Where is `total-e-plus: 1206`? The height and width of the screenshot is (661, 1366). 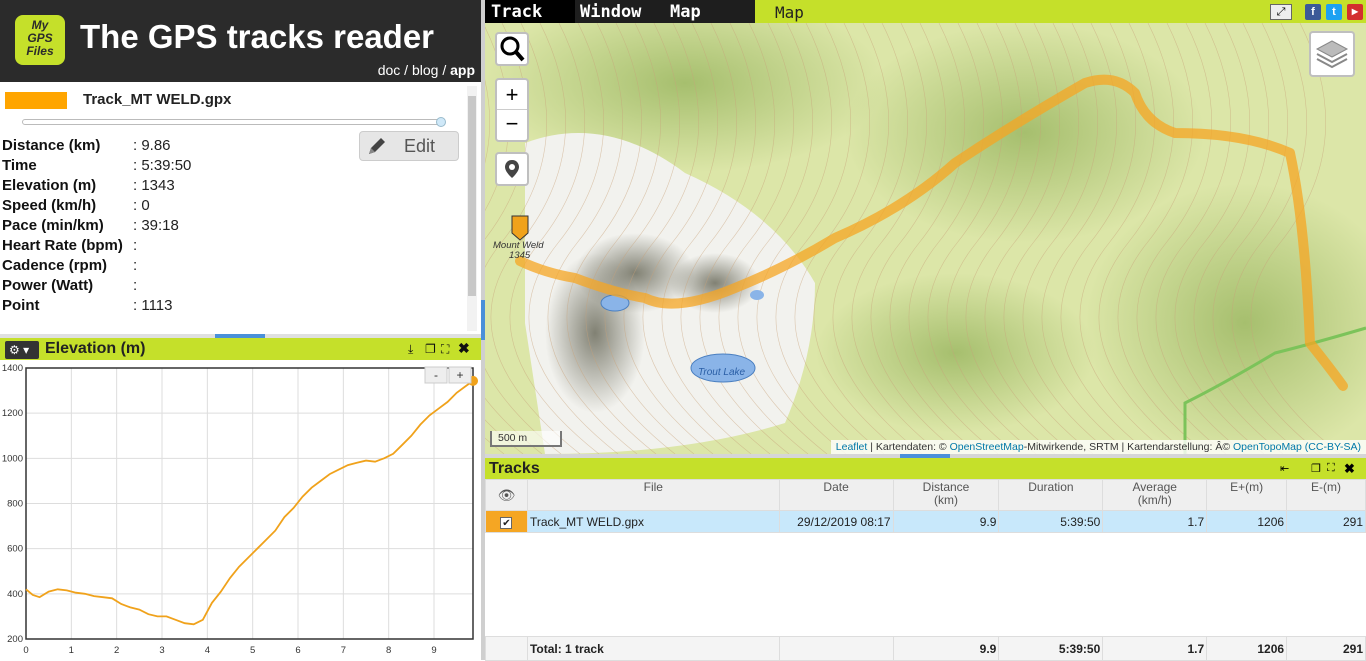
total-e-plus: 1206 is located at coordinates (1247, 648).